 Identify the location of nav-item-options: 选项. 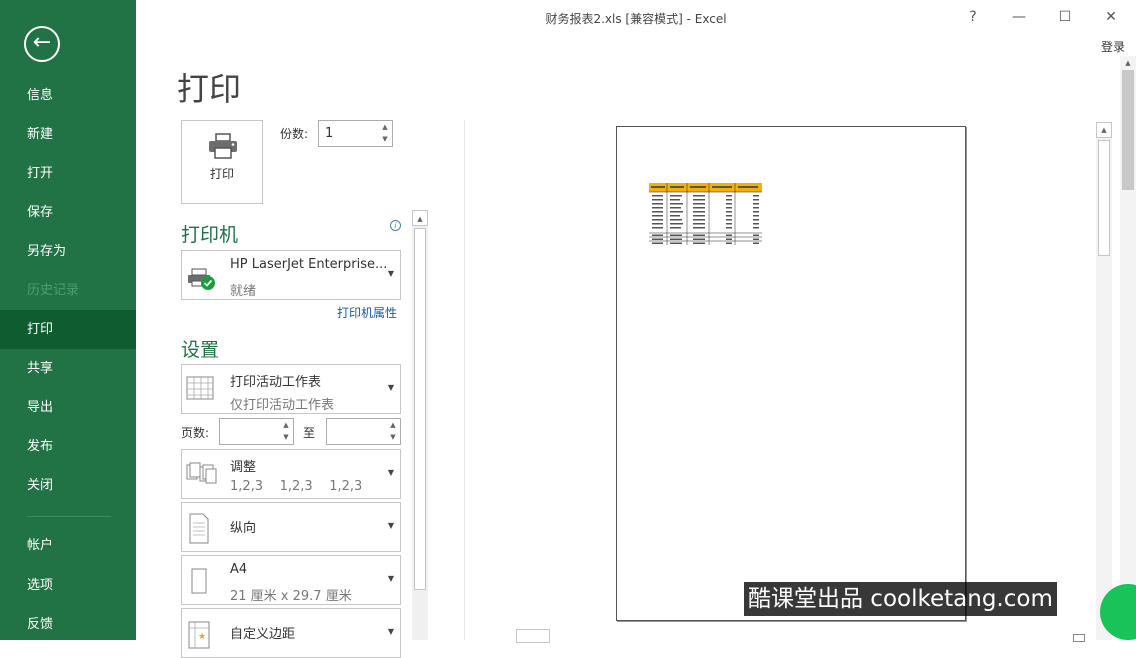
(68, 585).